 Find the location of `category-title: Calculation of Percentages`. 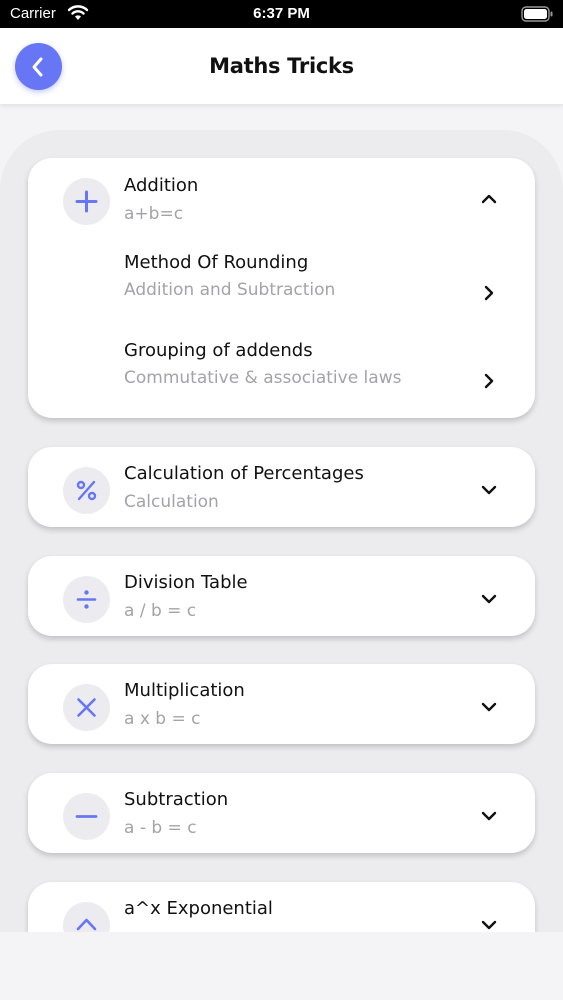

category-title: Calculation of Percentages is located at coordinates (244, 473).